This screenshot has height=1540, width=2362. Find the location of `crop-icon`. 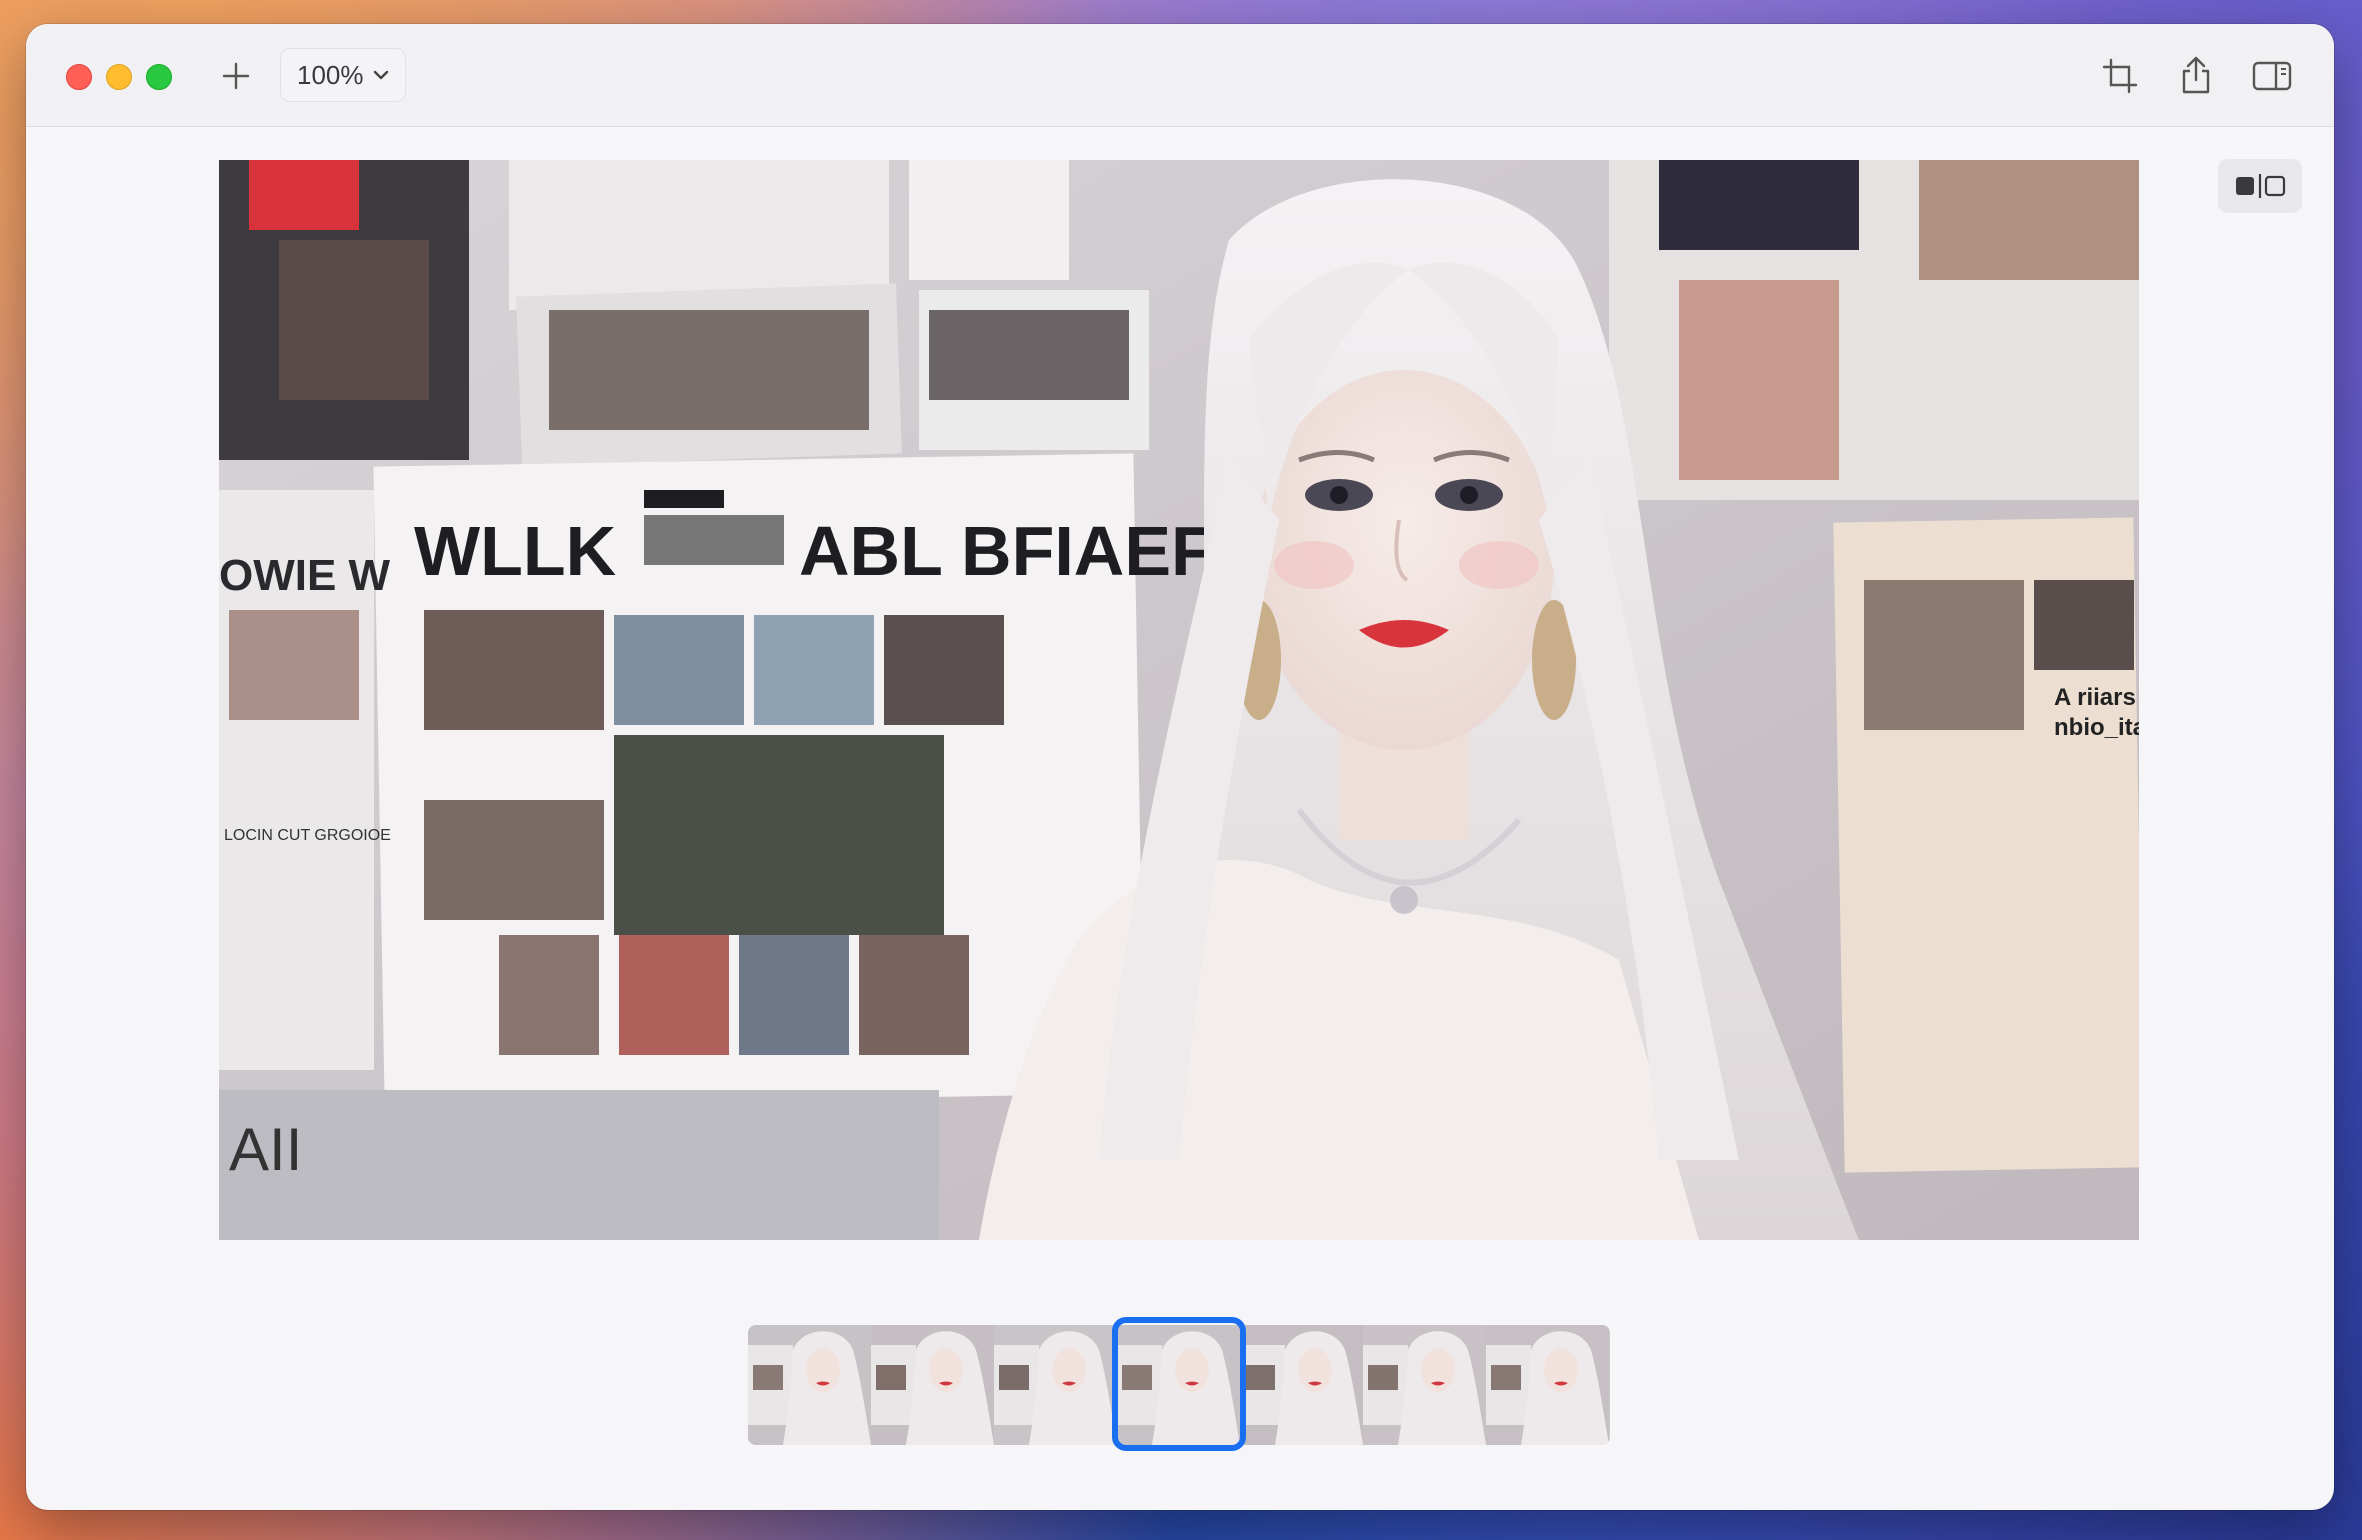

crop-icon is located at coordinates (2120, 76).